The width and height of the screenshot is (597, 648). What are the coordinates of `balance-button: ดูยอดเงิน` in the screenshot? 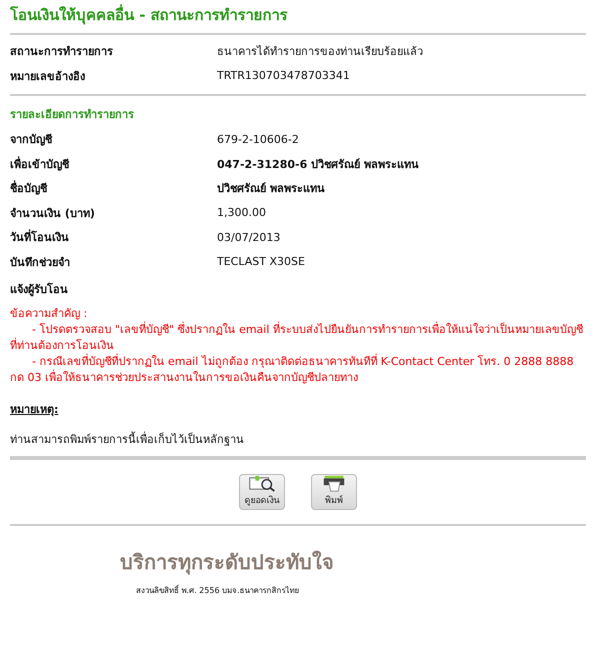 It's located at (262, 492).